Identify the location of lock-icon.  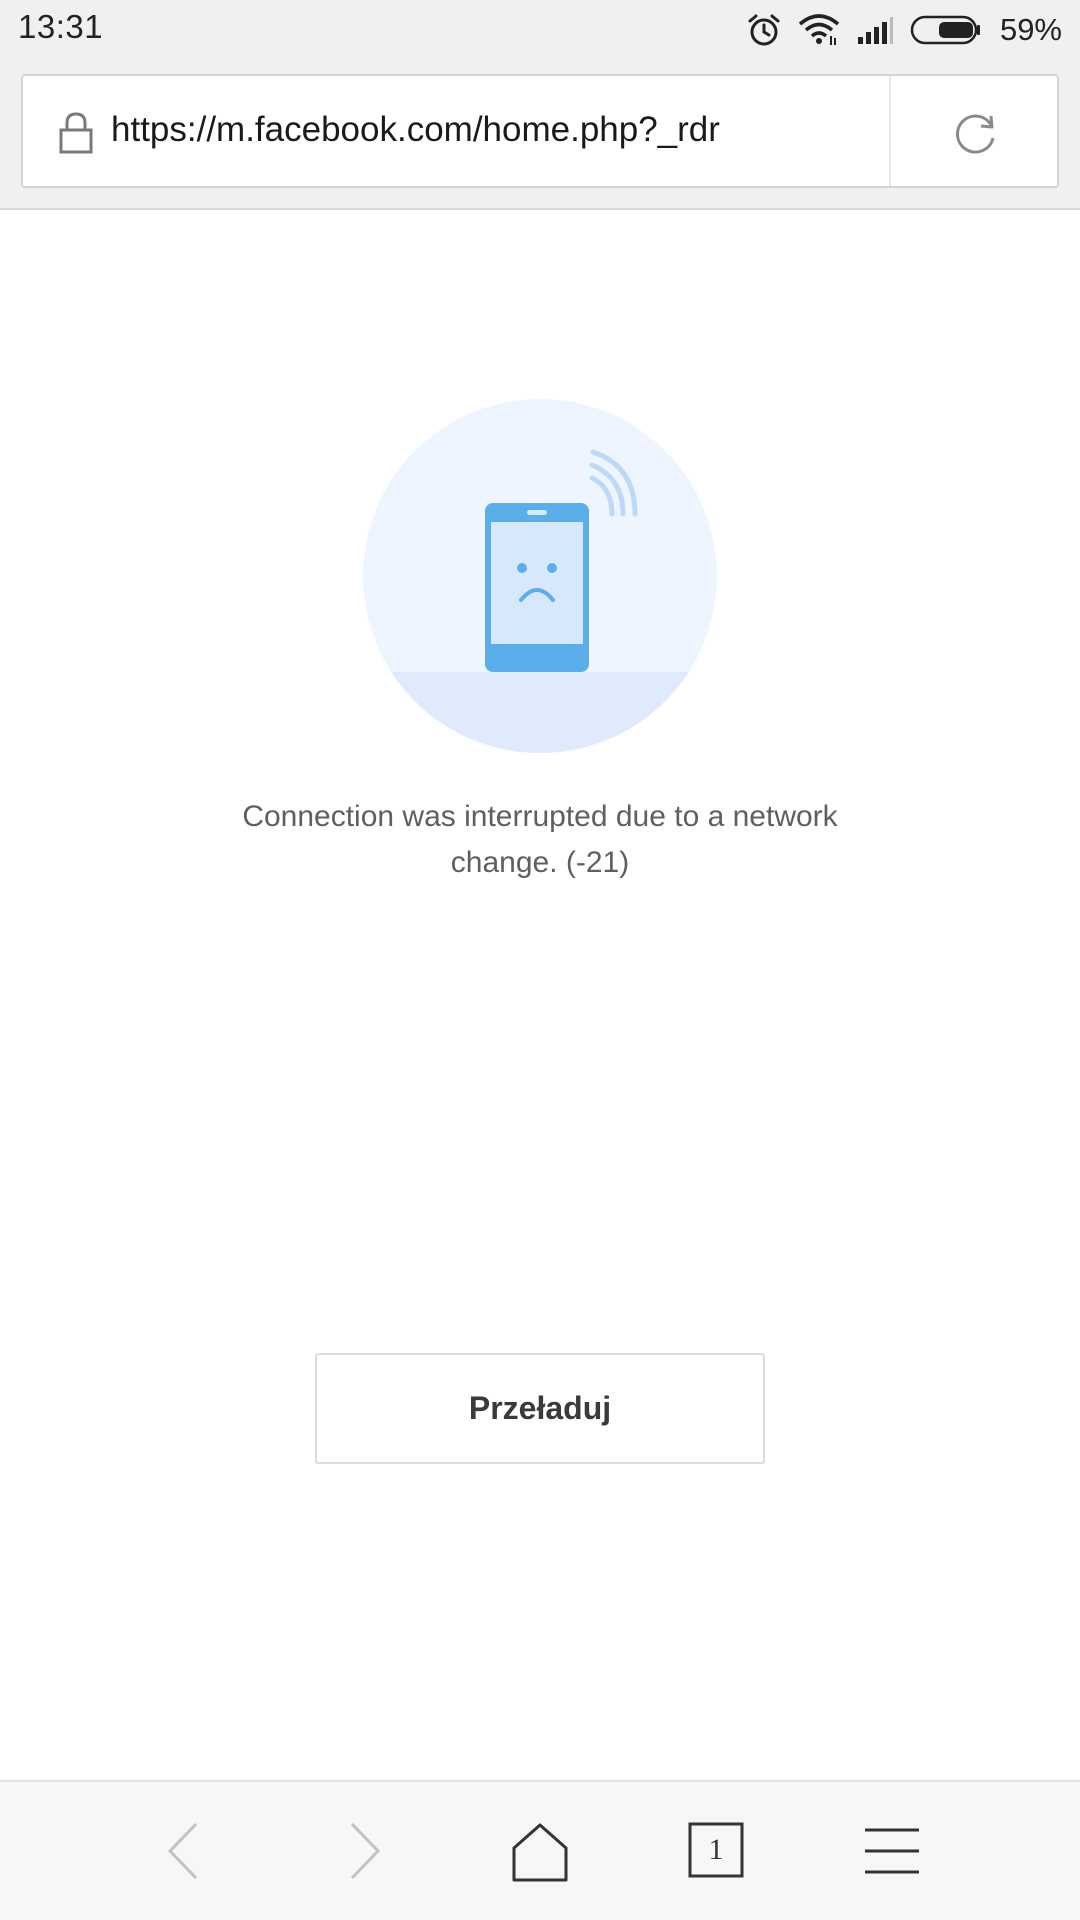
(76, 135).